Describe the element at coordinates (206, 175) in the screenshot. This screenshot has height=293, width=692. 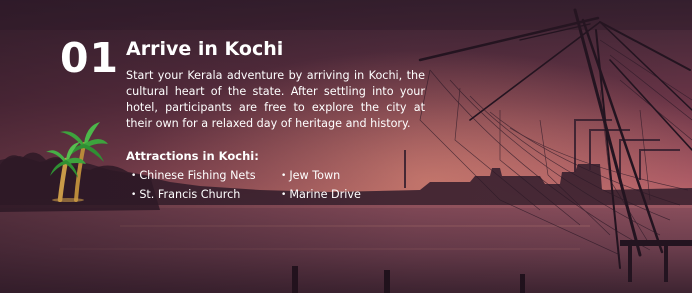
I see `attraction-item: Chinese Fishing Nets` at that location.